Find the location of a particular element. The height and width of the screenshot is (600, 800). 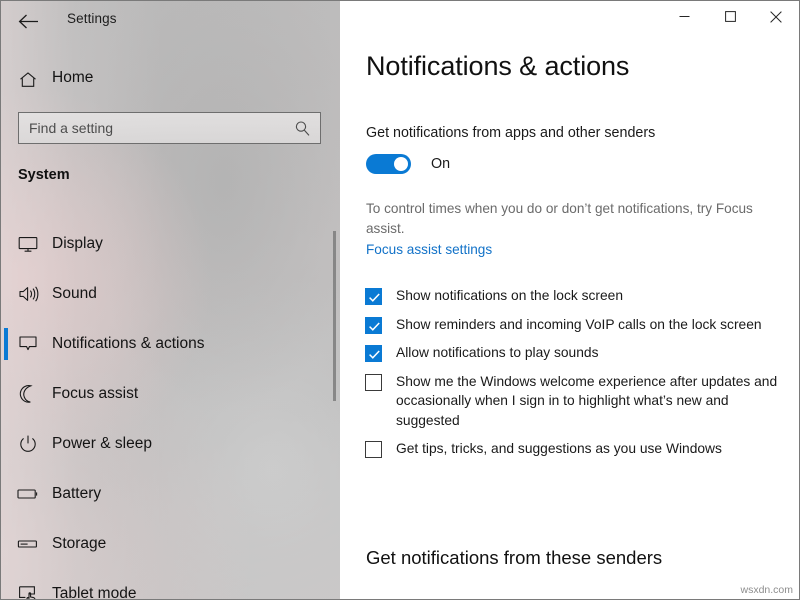

toggle-knob is located at coordinates (401, 164).